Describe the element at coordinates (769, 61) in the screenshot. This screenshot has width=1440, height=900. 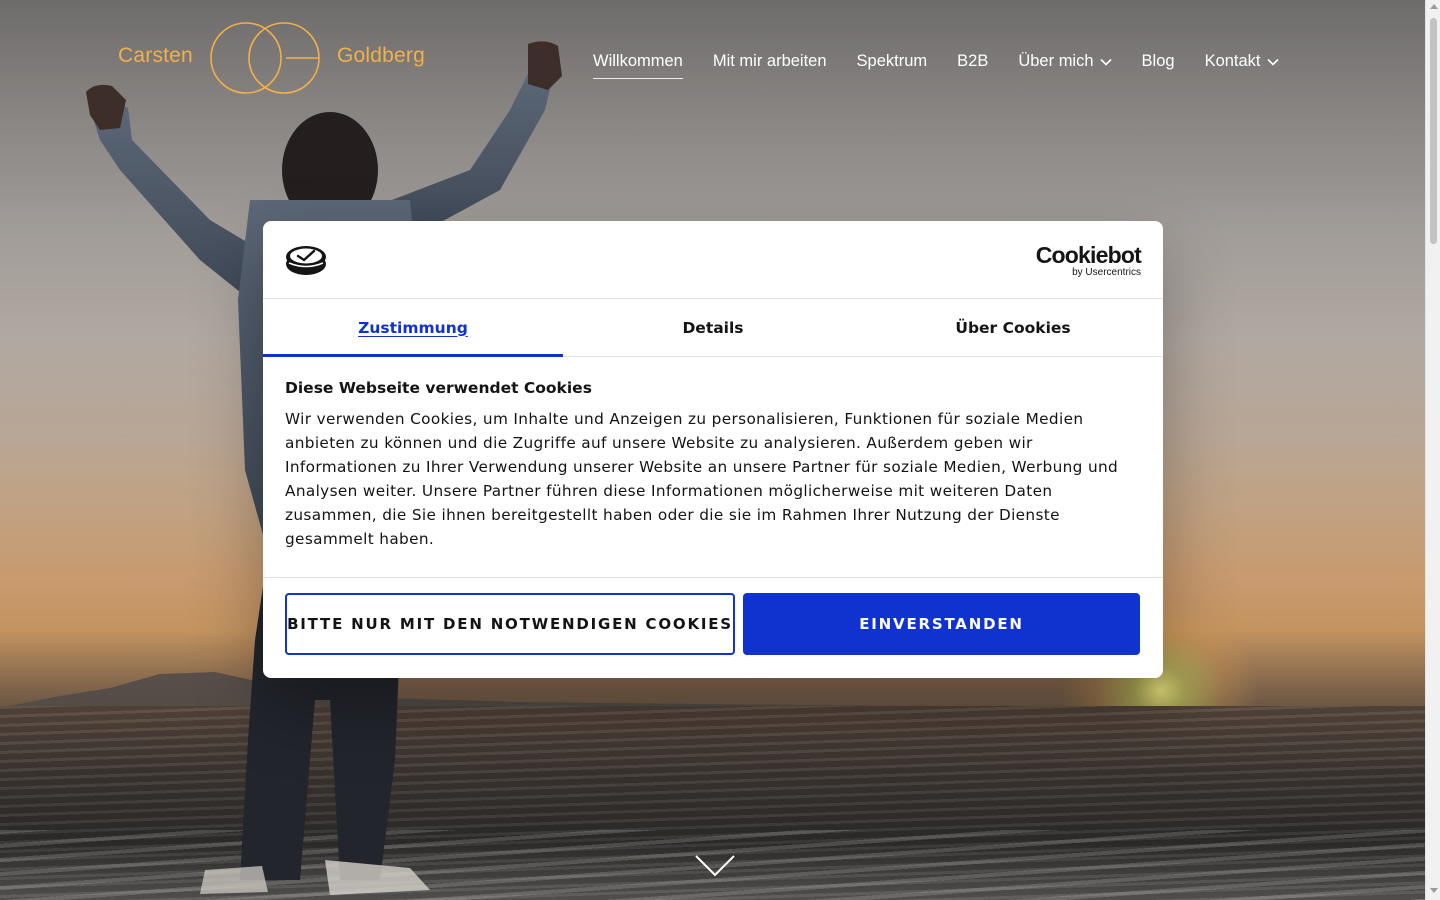
I see `nav-label: Mit mir arbeiten` at that location.